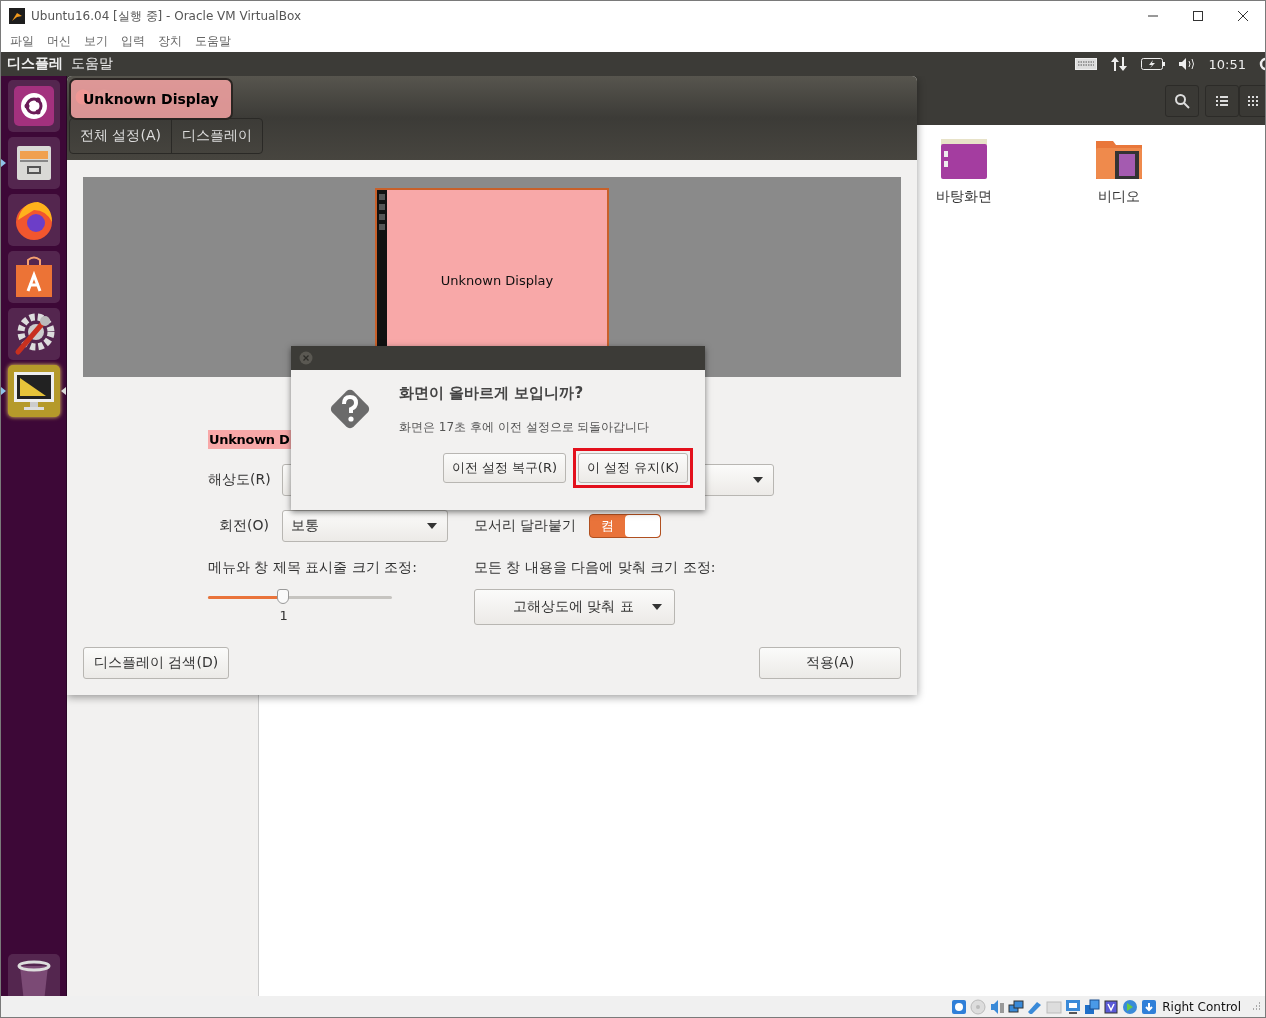 This screenshot has height=1018, width=1266. I want to click on detect-displays-button: 디스플레이 검색(D), so click(156, 663).